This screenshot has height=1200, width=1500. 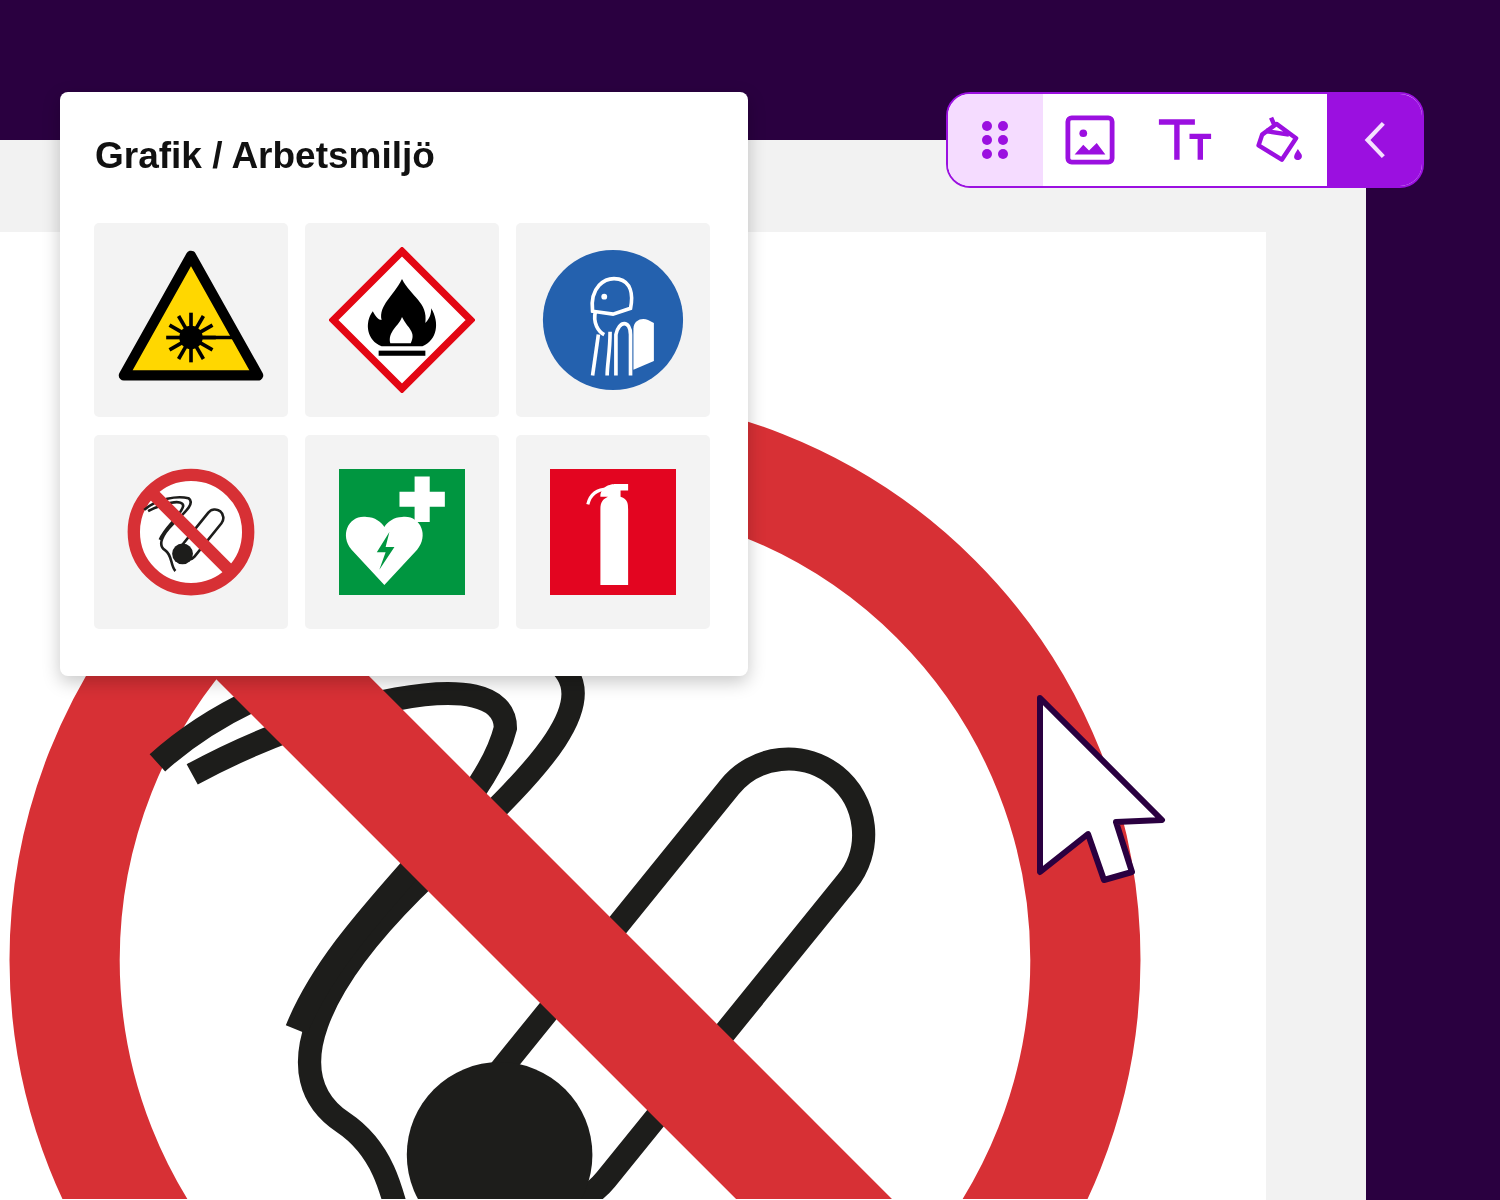 What do you see at coordinates (265, 156) in the screenshot?
I see `panel-title: Grafik / Arbetsmiljö` at bounding box center [265, 156].